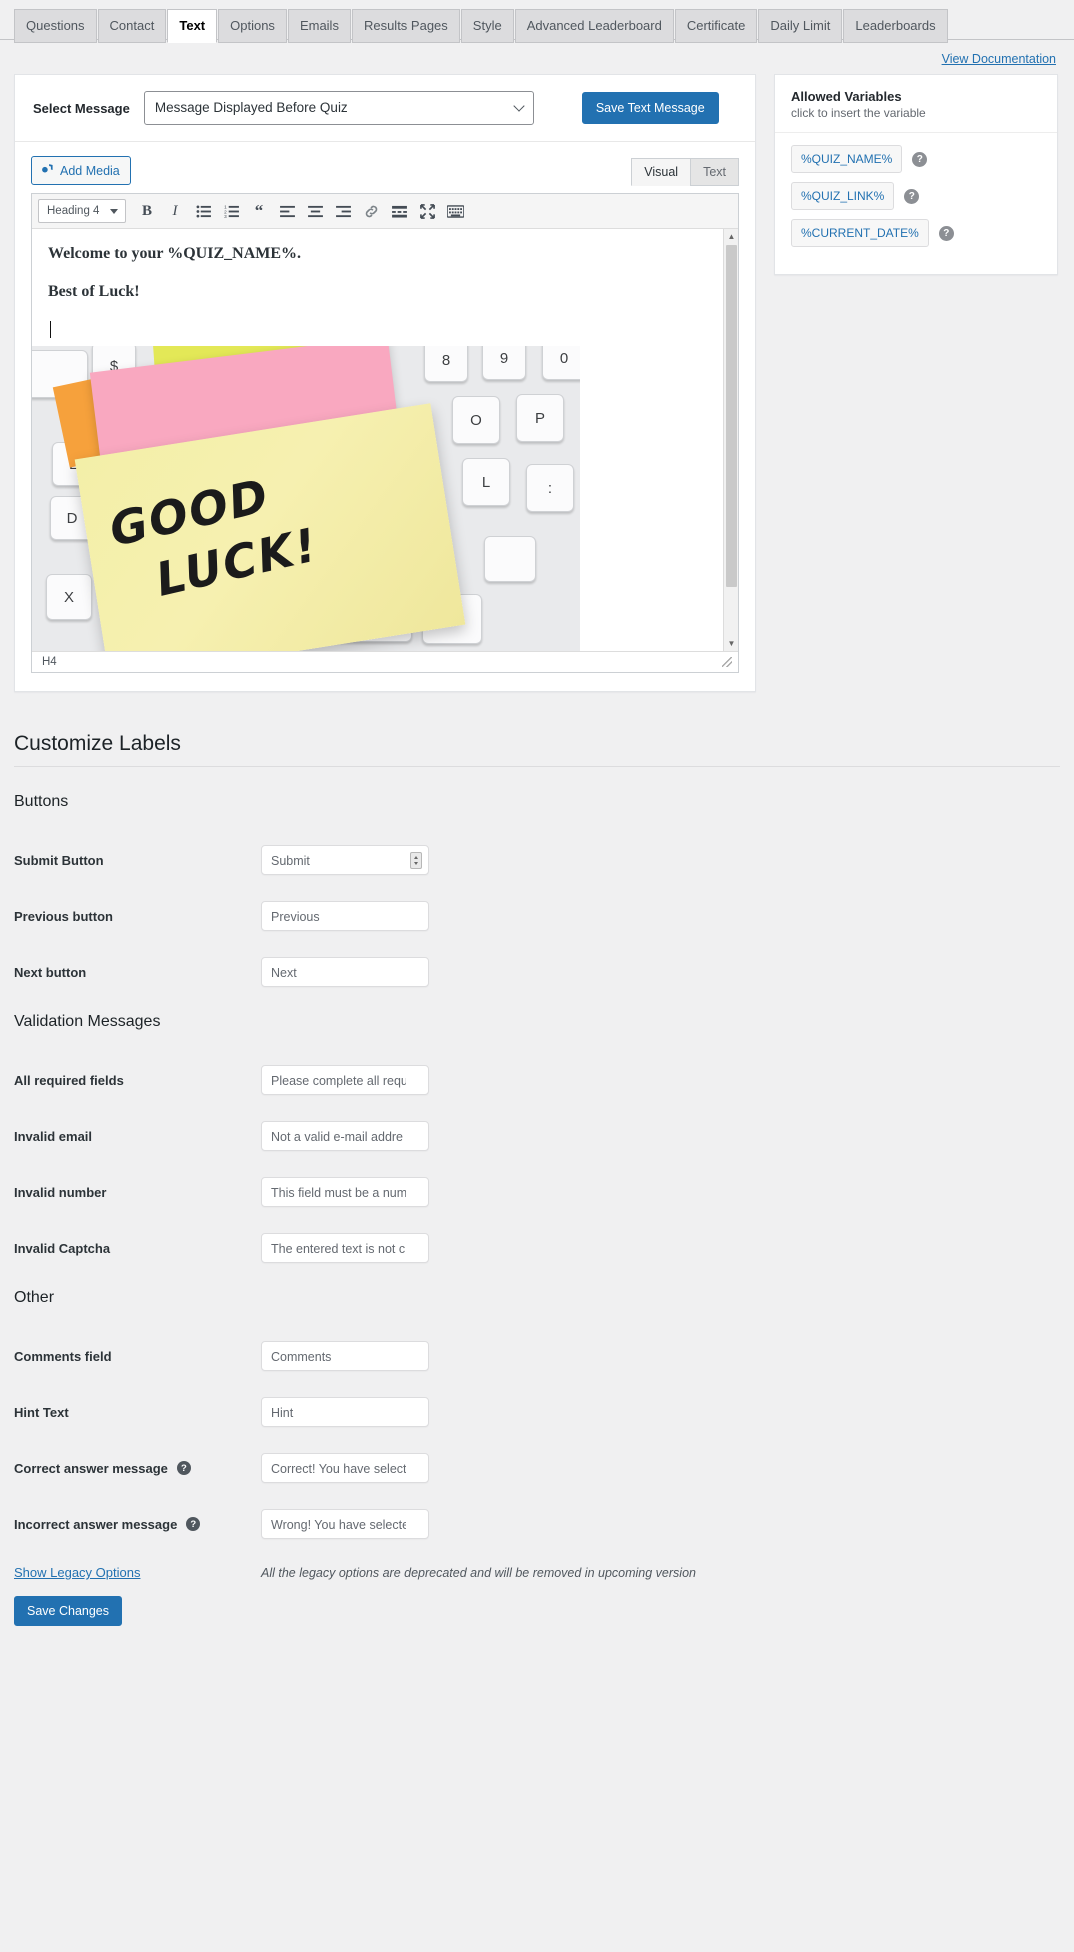 The height and width of the screenshot is (1952, 1074). Describe the element at coordinates (731, 416) in the screenshot. I see `scrollbar-thumb` at that location.